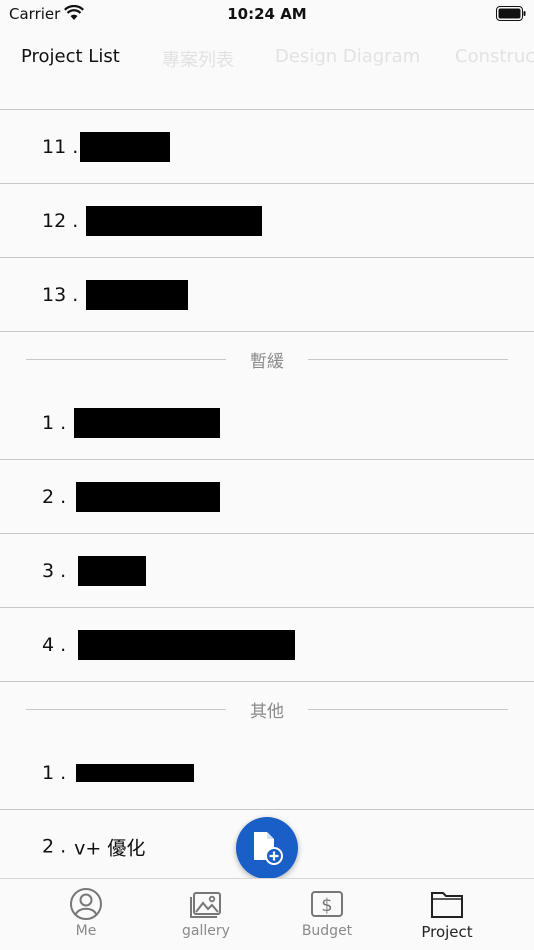  What do you see at coordinates (267, 295) in the screenshot?
I see `list-item: 13 .` at bounding box center [267, 295].